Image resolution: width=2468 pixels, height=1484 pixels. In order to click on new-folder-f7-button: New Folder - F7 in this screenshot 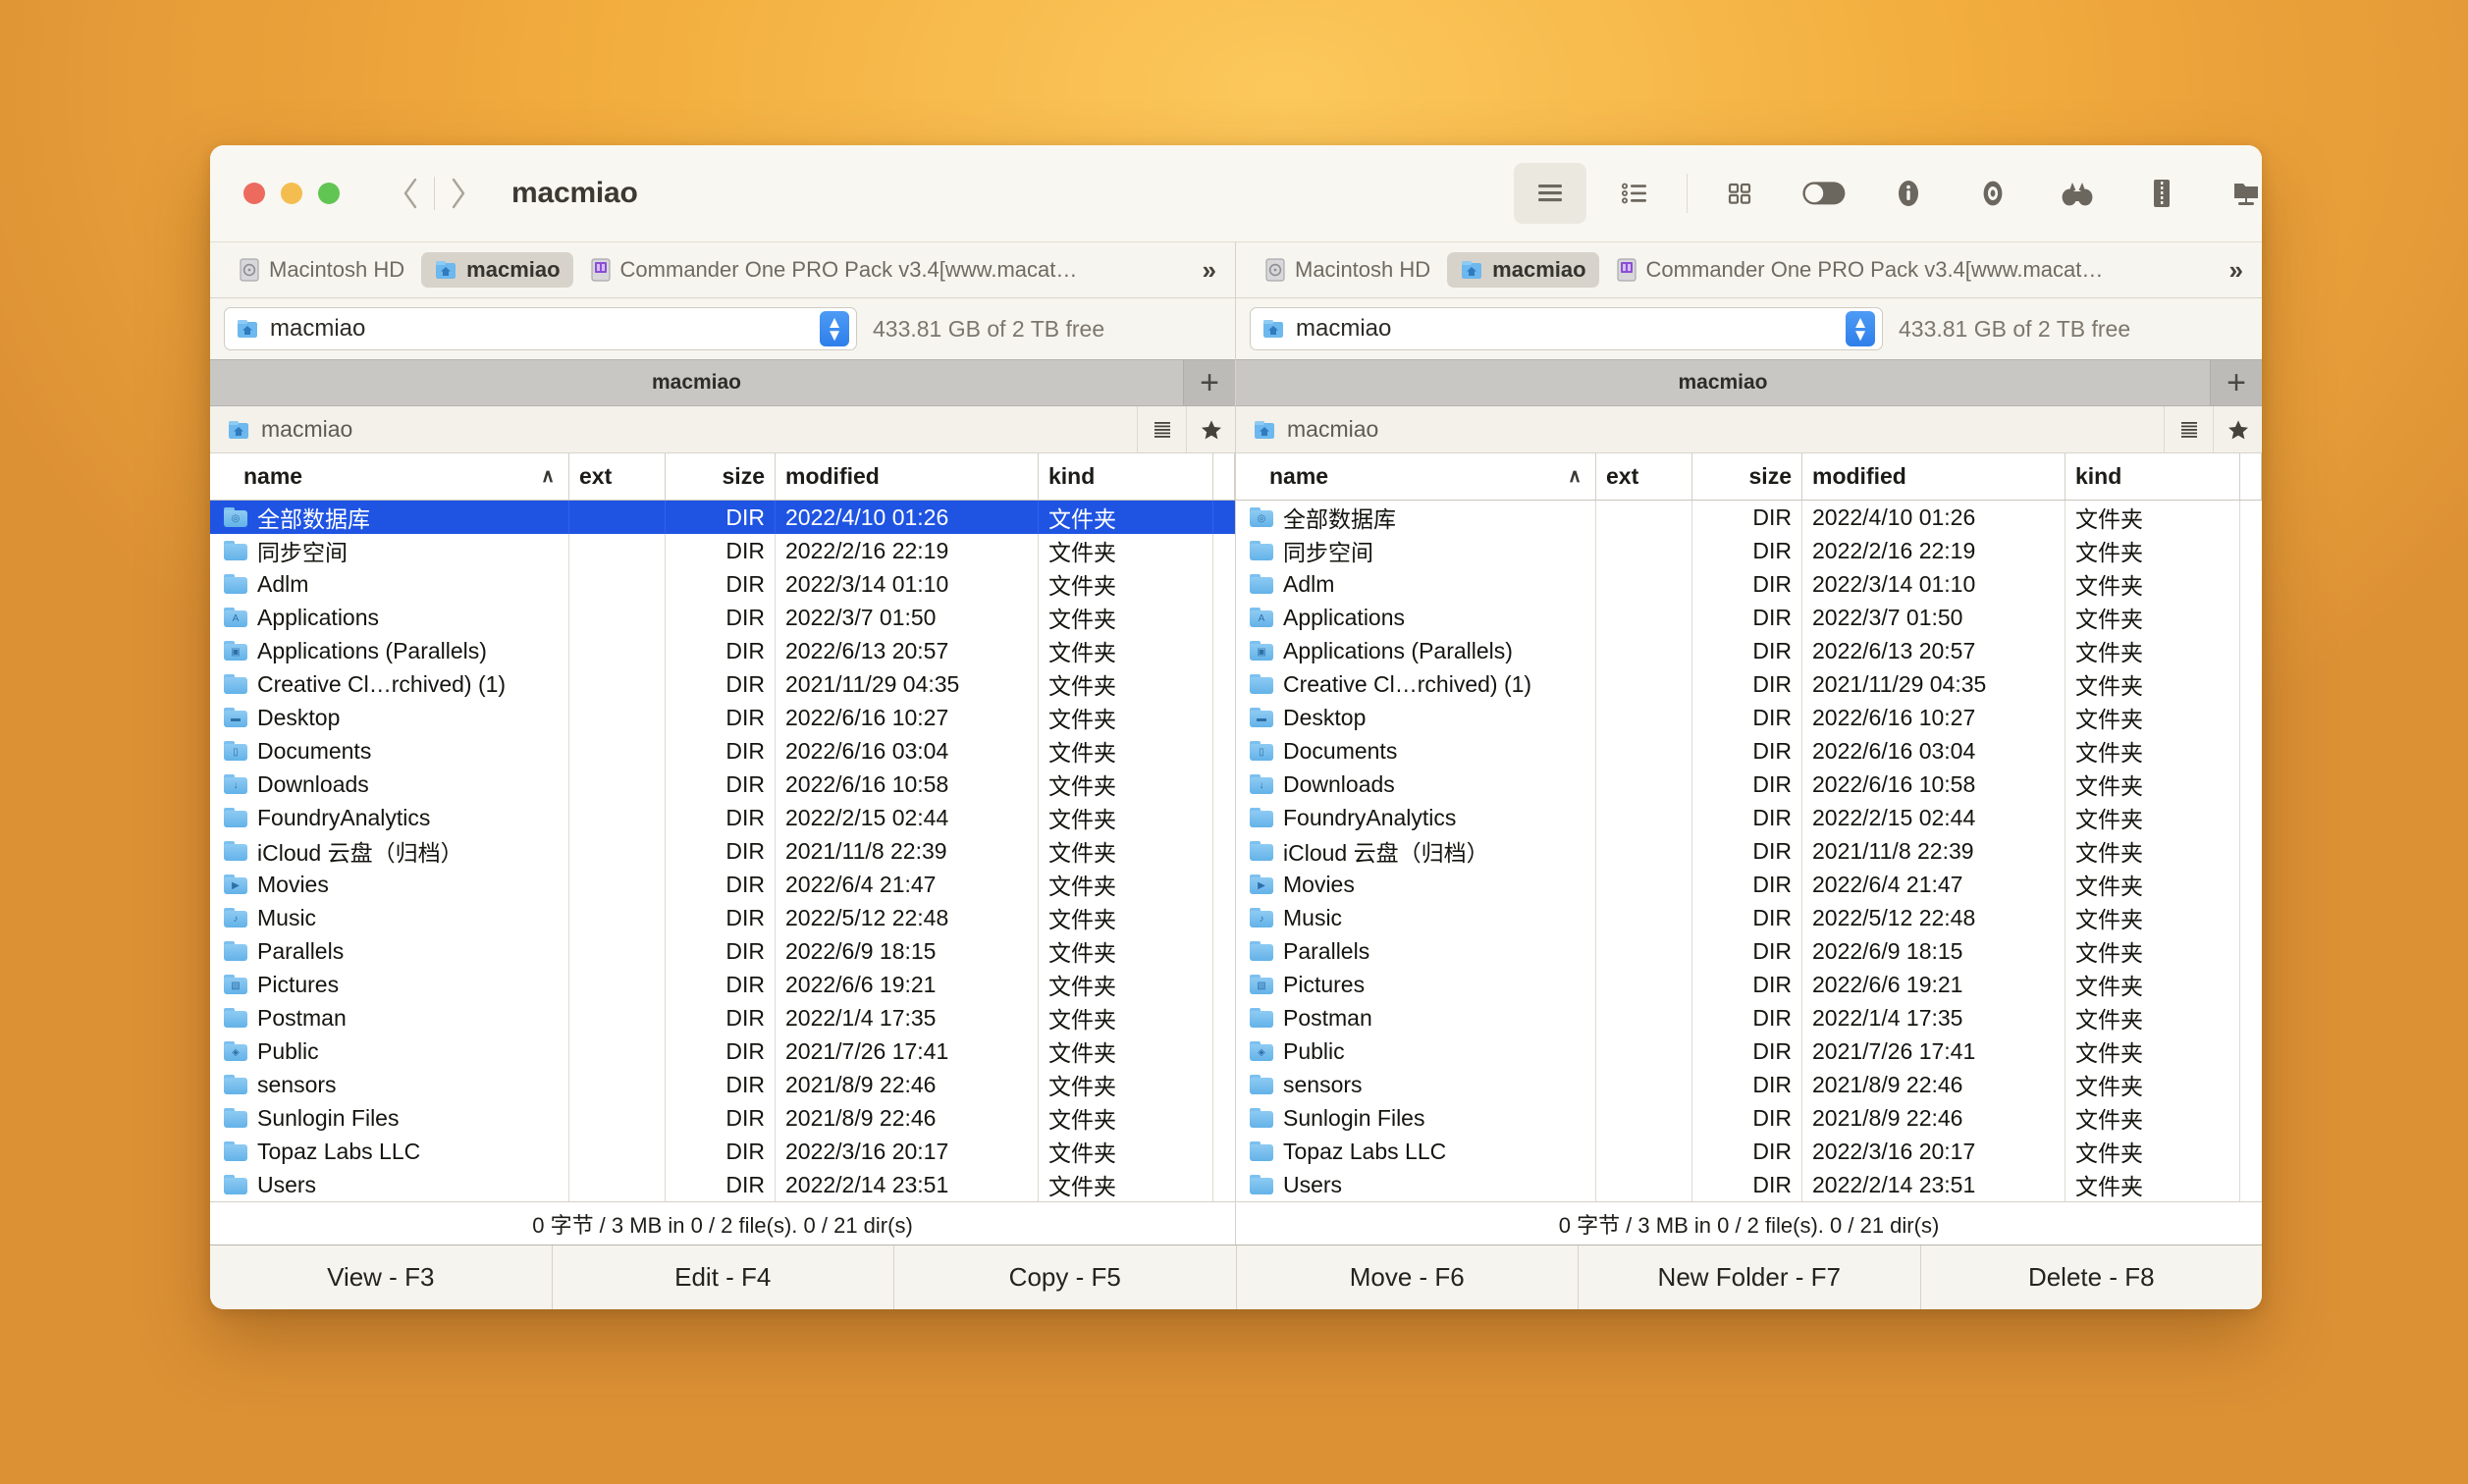, I will do `click(1750, 1277)`.